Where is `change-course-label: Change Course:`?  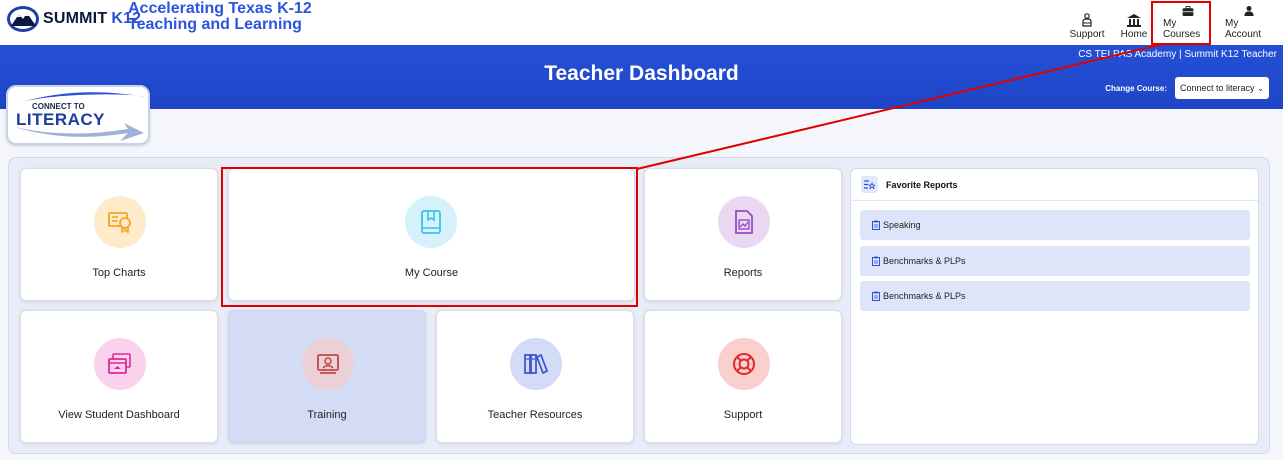
change-course-label: Change Course: is located at coordinates (1136, 88).